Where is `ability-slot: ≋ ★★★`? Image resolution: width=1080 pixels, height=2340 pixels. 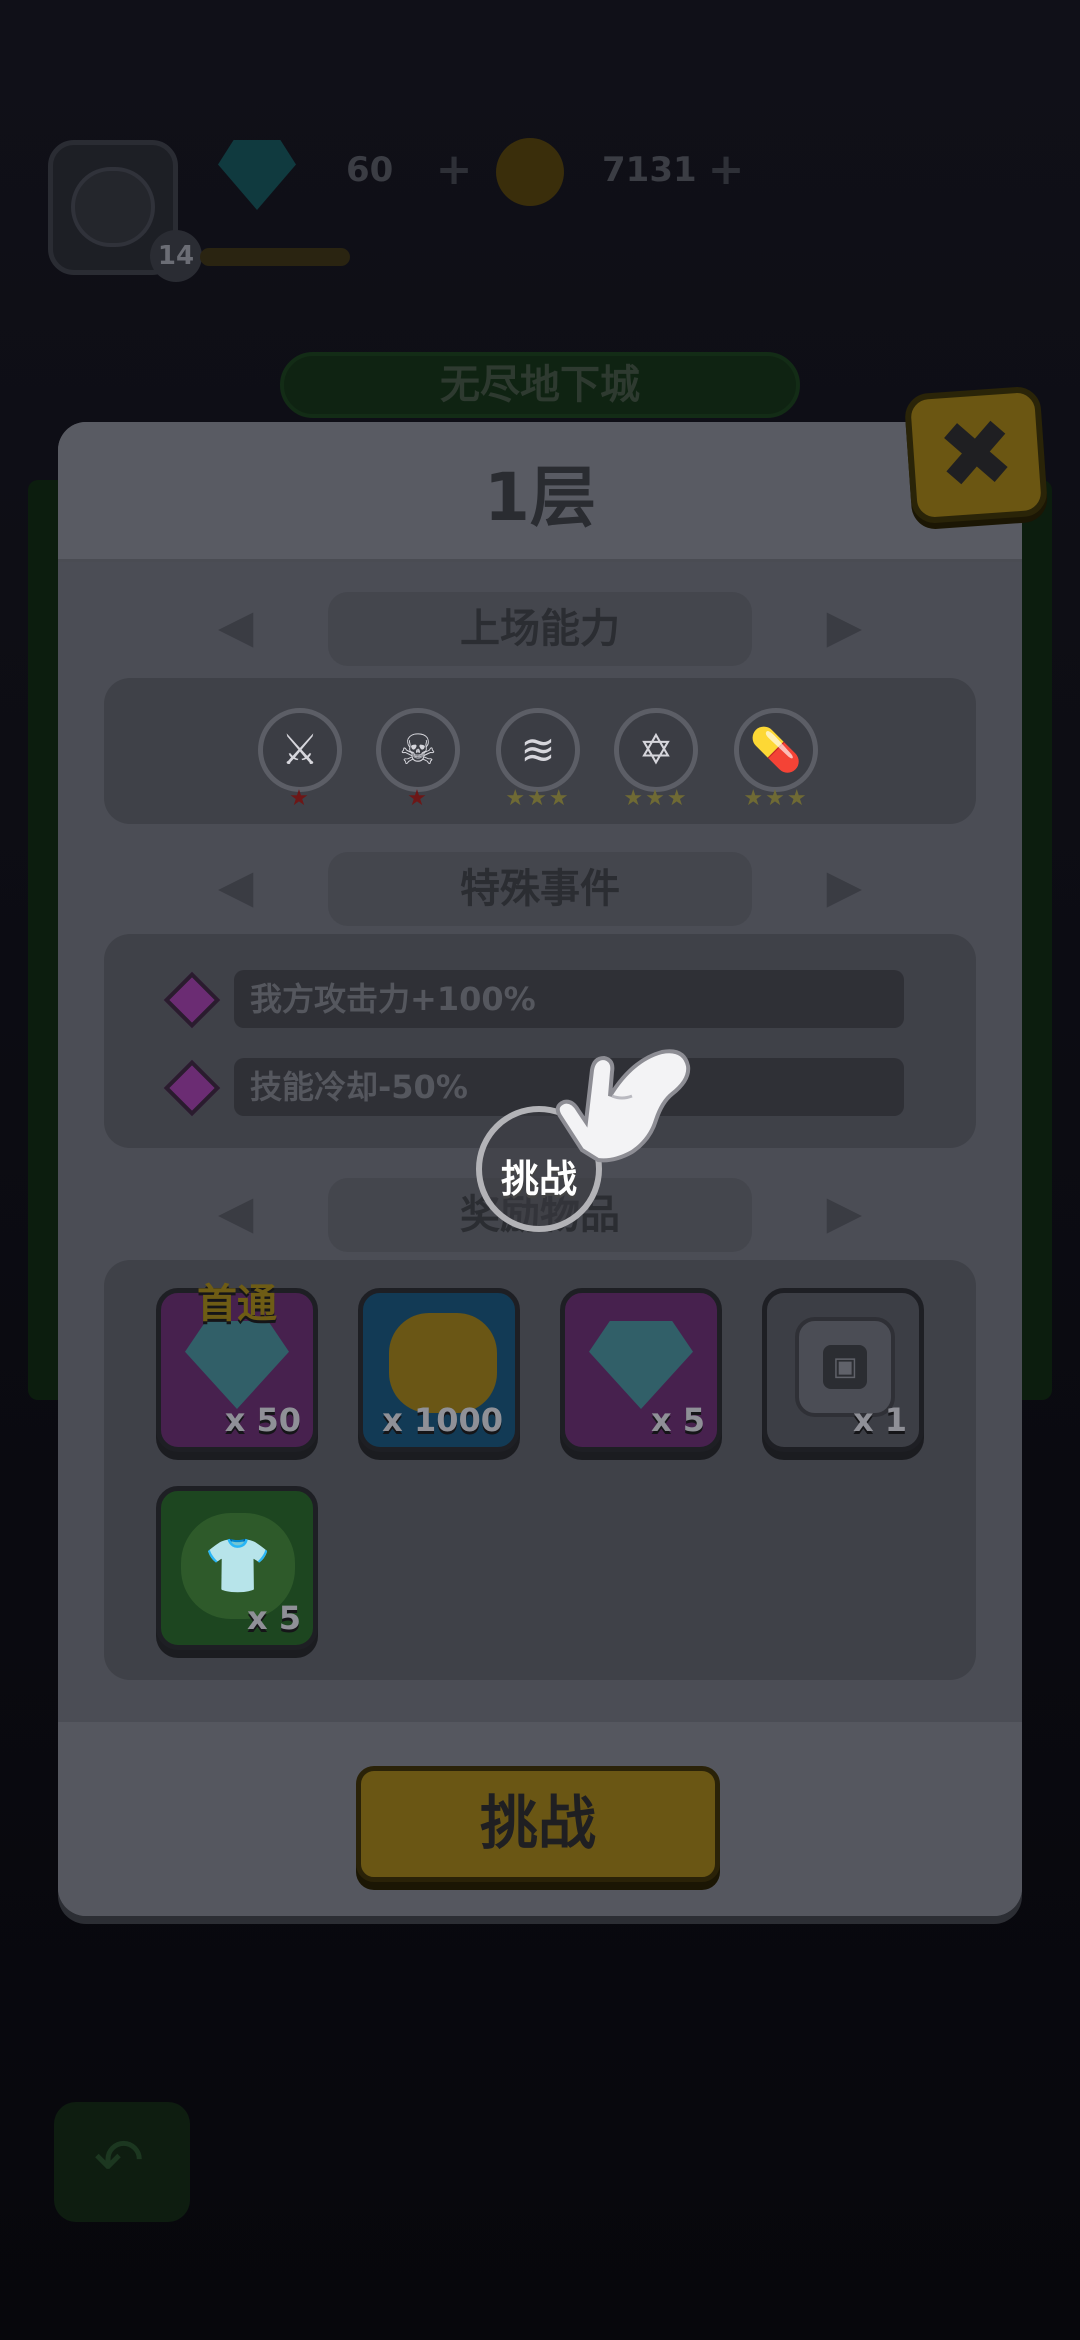
ability-slot: ≋ ★★★ is located at coordinates (538, 759).